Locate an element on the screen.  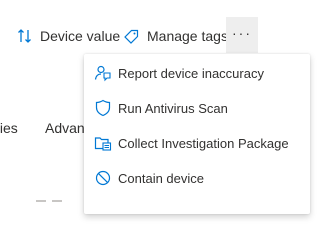
menu-item-label: Run Antivirus Scan is located at coordinates (173, 108).